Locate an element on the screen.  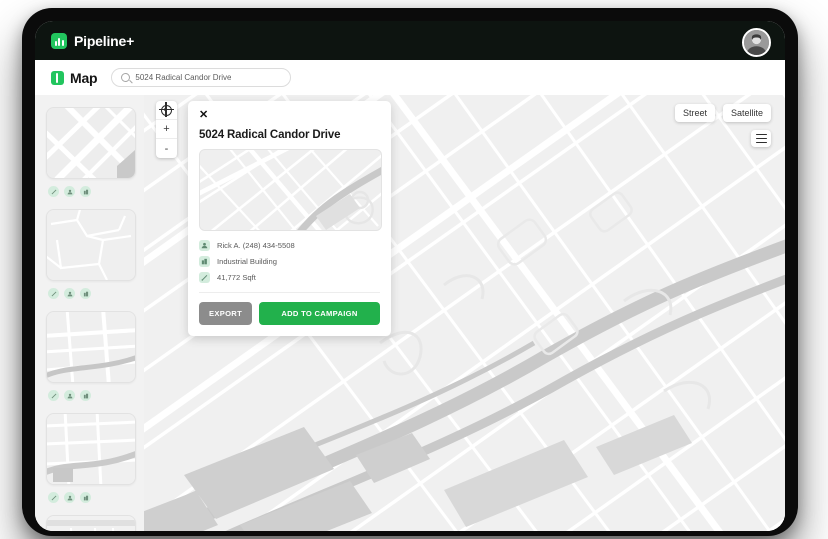
search-input: 5024 Radical Candor Drive is located at coordinates (201, 77).